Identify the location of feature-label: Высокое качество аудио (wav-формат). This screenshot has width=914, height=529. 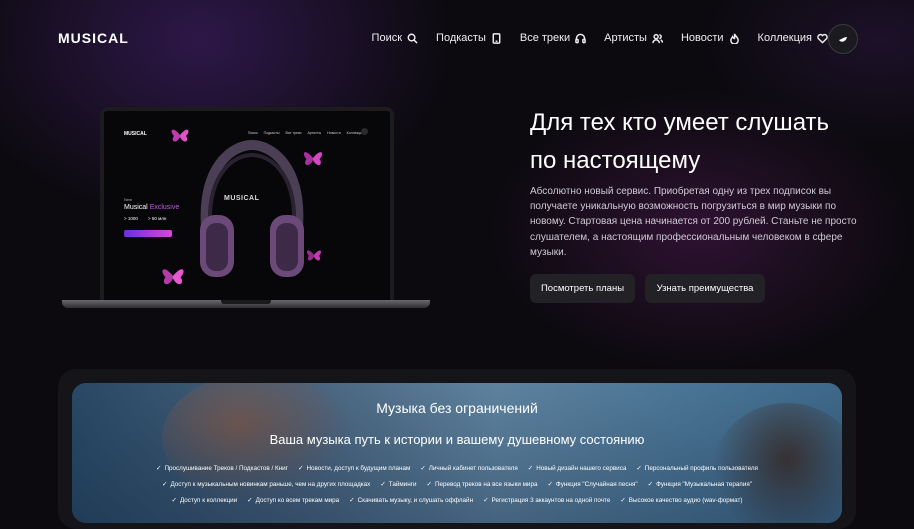
(685, 500).